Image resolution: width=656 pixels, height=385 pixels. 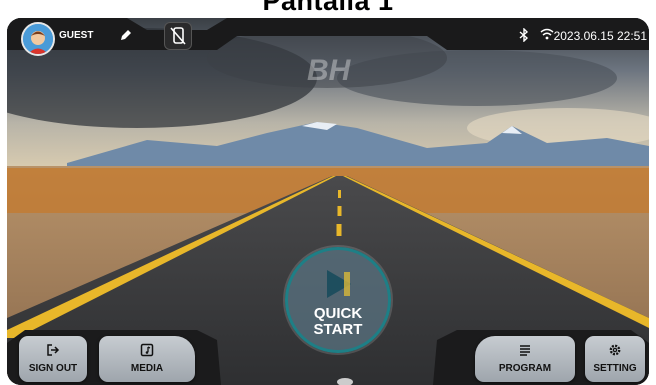 I want to click on user-avatar-icon, so click(x=38, y=39).